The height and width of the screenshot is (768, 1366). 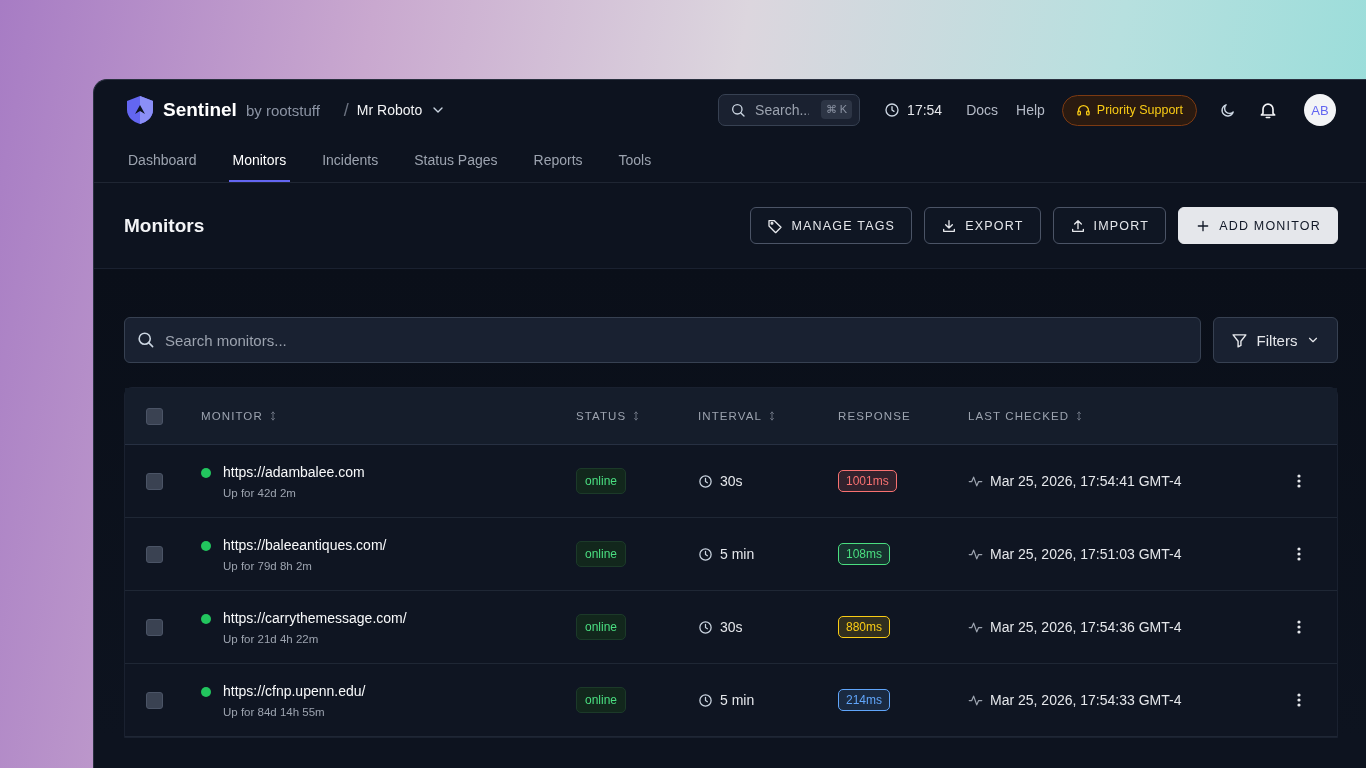 What do you see at coordinates (1320, 110) in the screenshot?
I see `user-avatar: AB` at bounding box center [1320, 110].